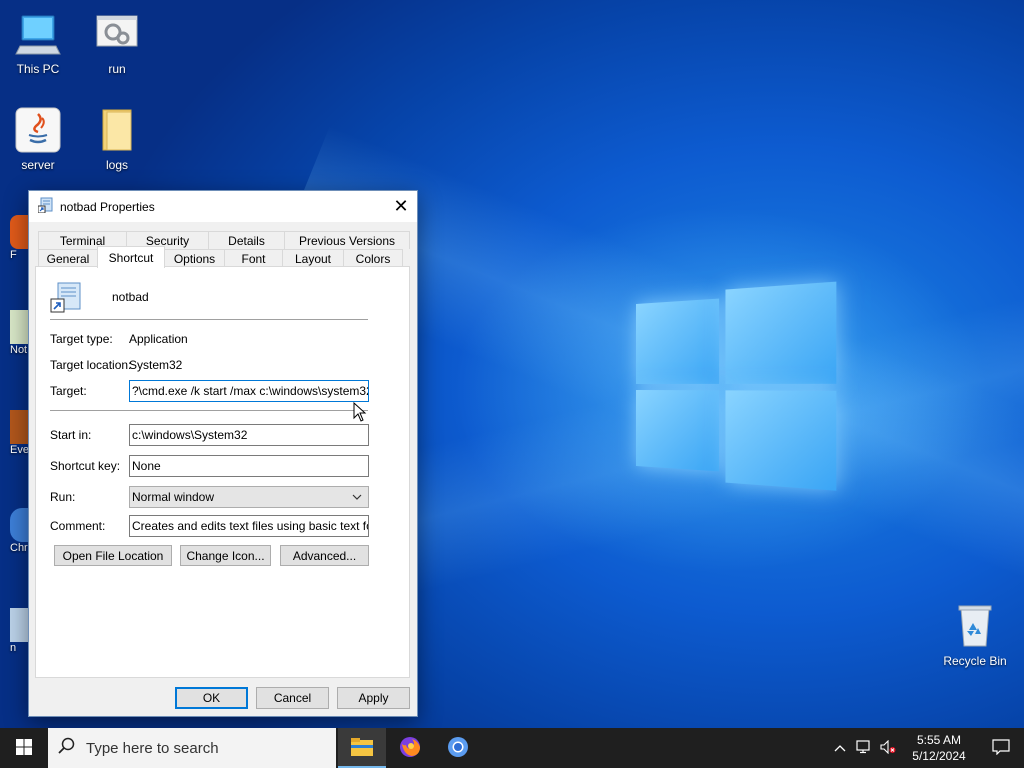  I want to click on taskbar: Type here to search 5:55 AM 5/12/2024, so click(512, 748).